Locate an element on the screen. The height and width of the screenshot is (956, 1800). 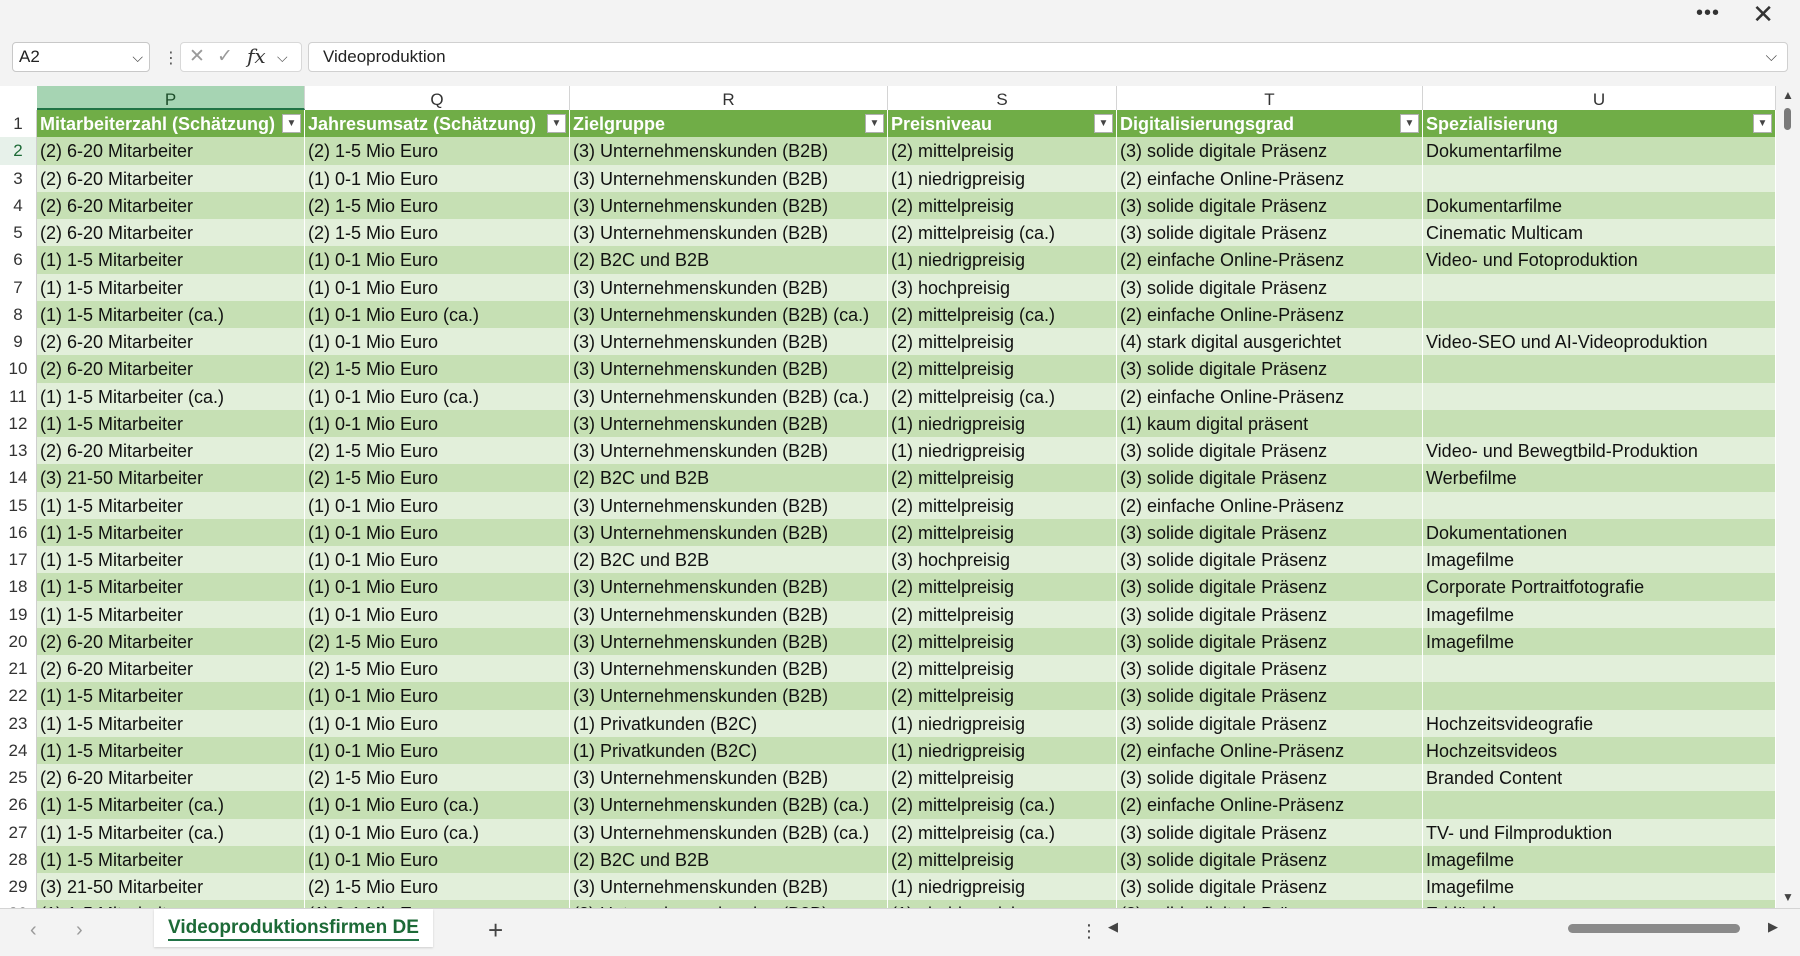
row-number: 8 is located at coordinates (18, 314).